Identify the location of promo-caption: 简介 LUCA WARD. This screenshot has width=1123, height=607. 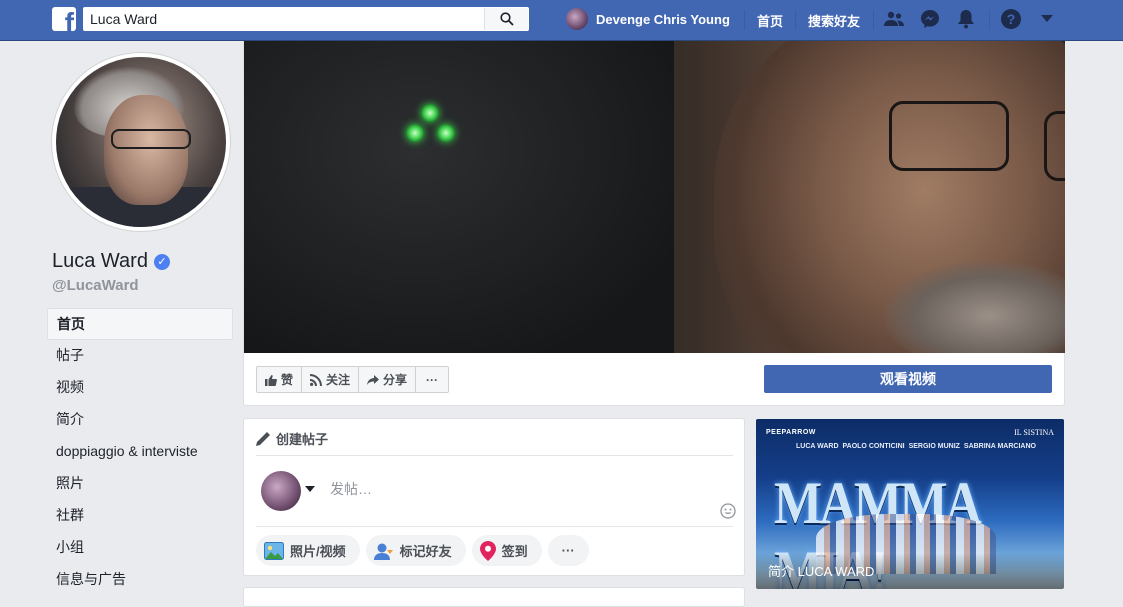
(821, 571).